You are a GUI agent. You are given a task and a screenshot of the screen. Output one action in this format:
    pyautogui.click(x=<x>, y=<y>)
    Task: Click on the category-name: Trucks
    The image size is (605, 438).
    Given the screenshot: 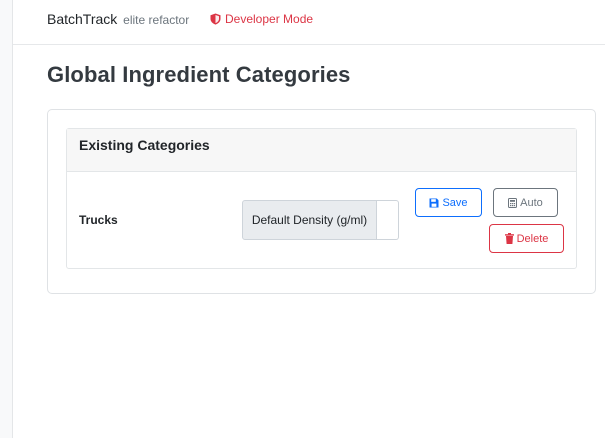 What is the action you would take?
    pyautogui.click(x=98, y=220)
    